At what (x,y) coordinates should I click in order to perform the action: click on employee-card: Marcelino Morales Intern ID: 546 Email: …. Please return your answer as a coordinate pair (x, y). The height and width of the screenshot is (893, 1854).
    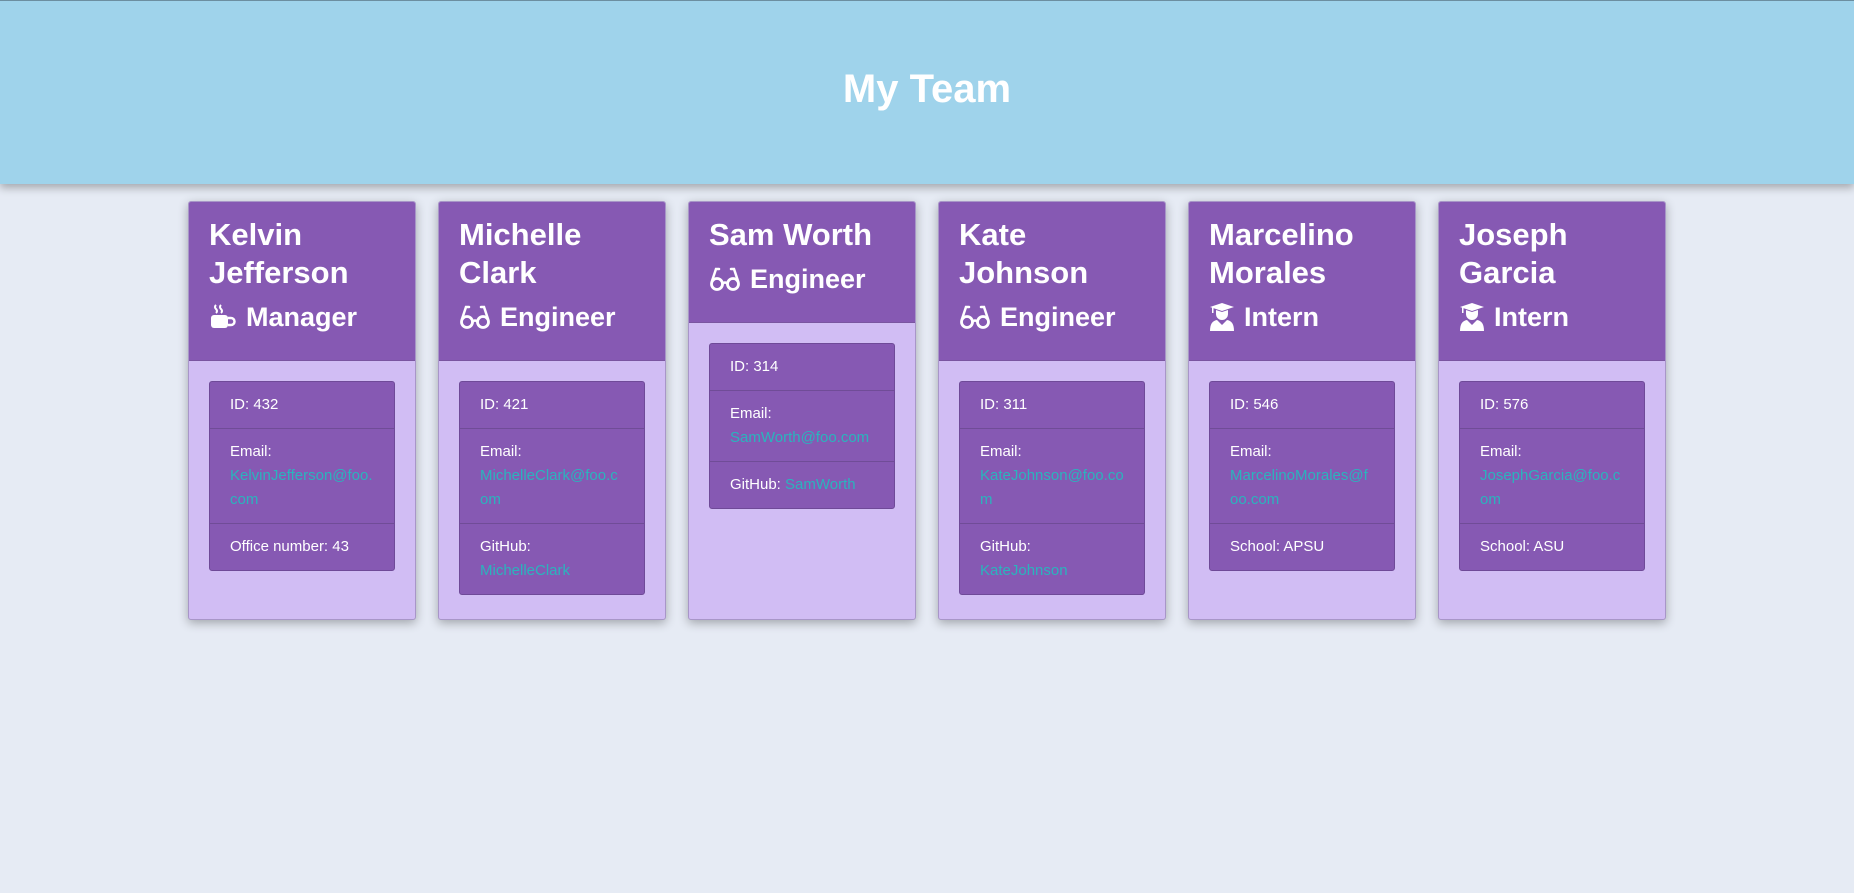
    Looking at the image, I should click on (1302, 410).